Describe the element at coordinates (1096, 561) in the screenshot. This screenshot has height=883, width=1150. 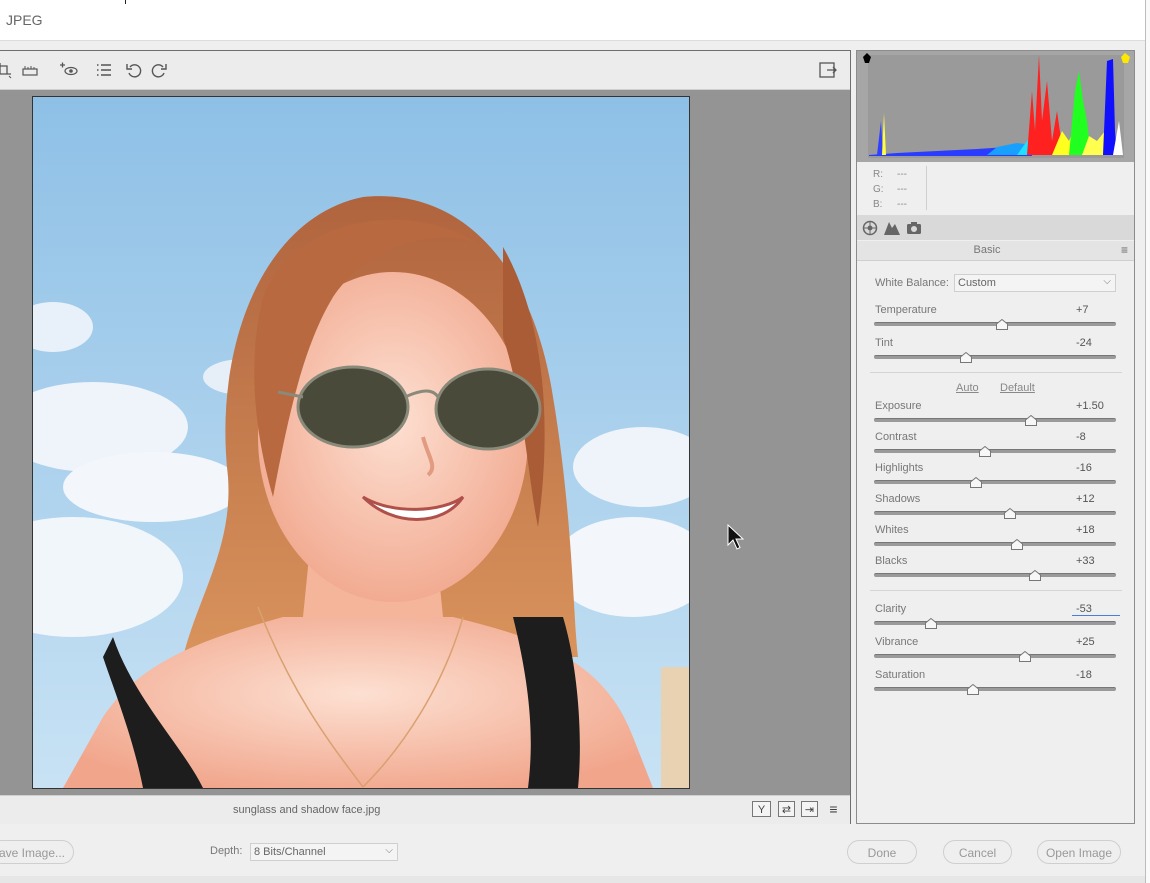
I see `blacks-value-field: +33` at that location.